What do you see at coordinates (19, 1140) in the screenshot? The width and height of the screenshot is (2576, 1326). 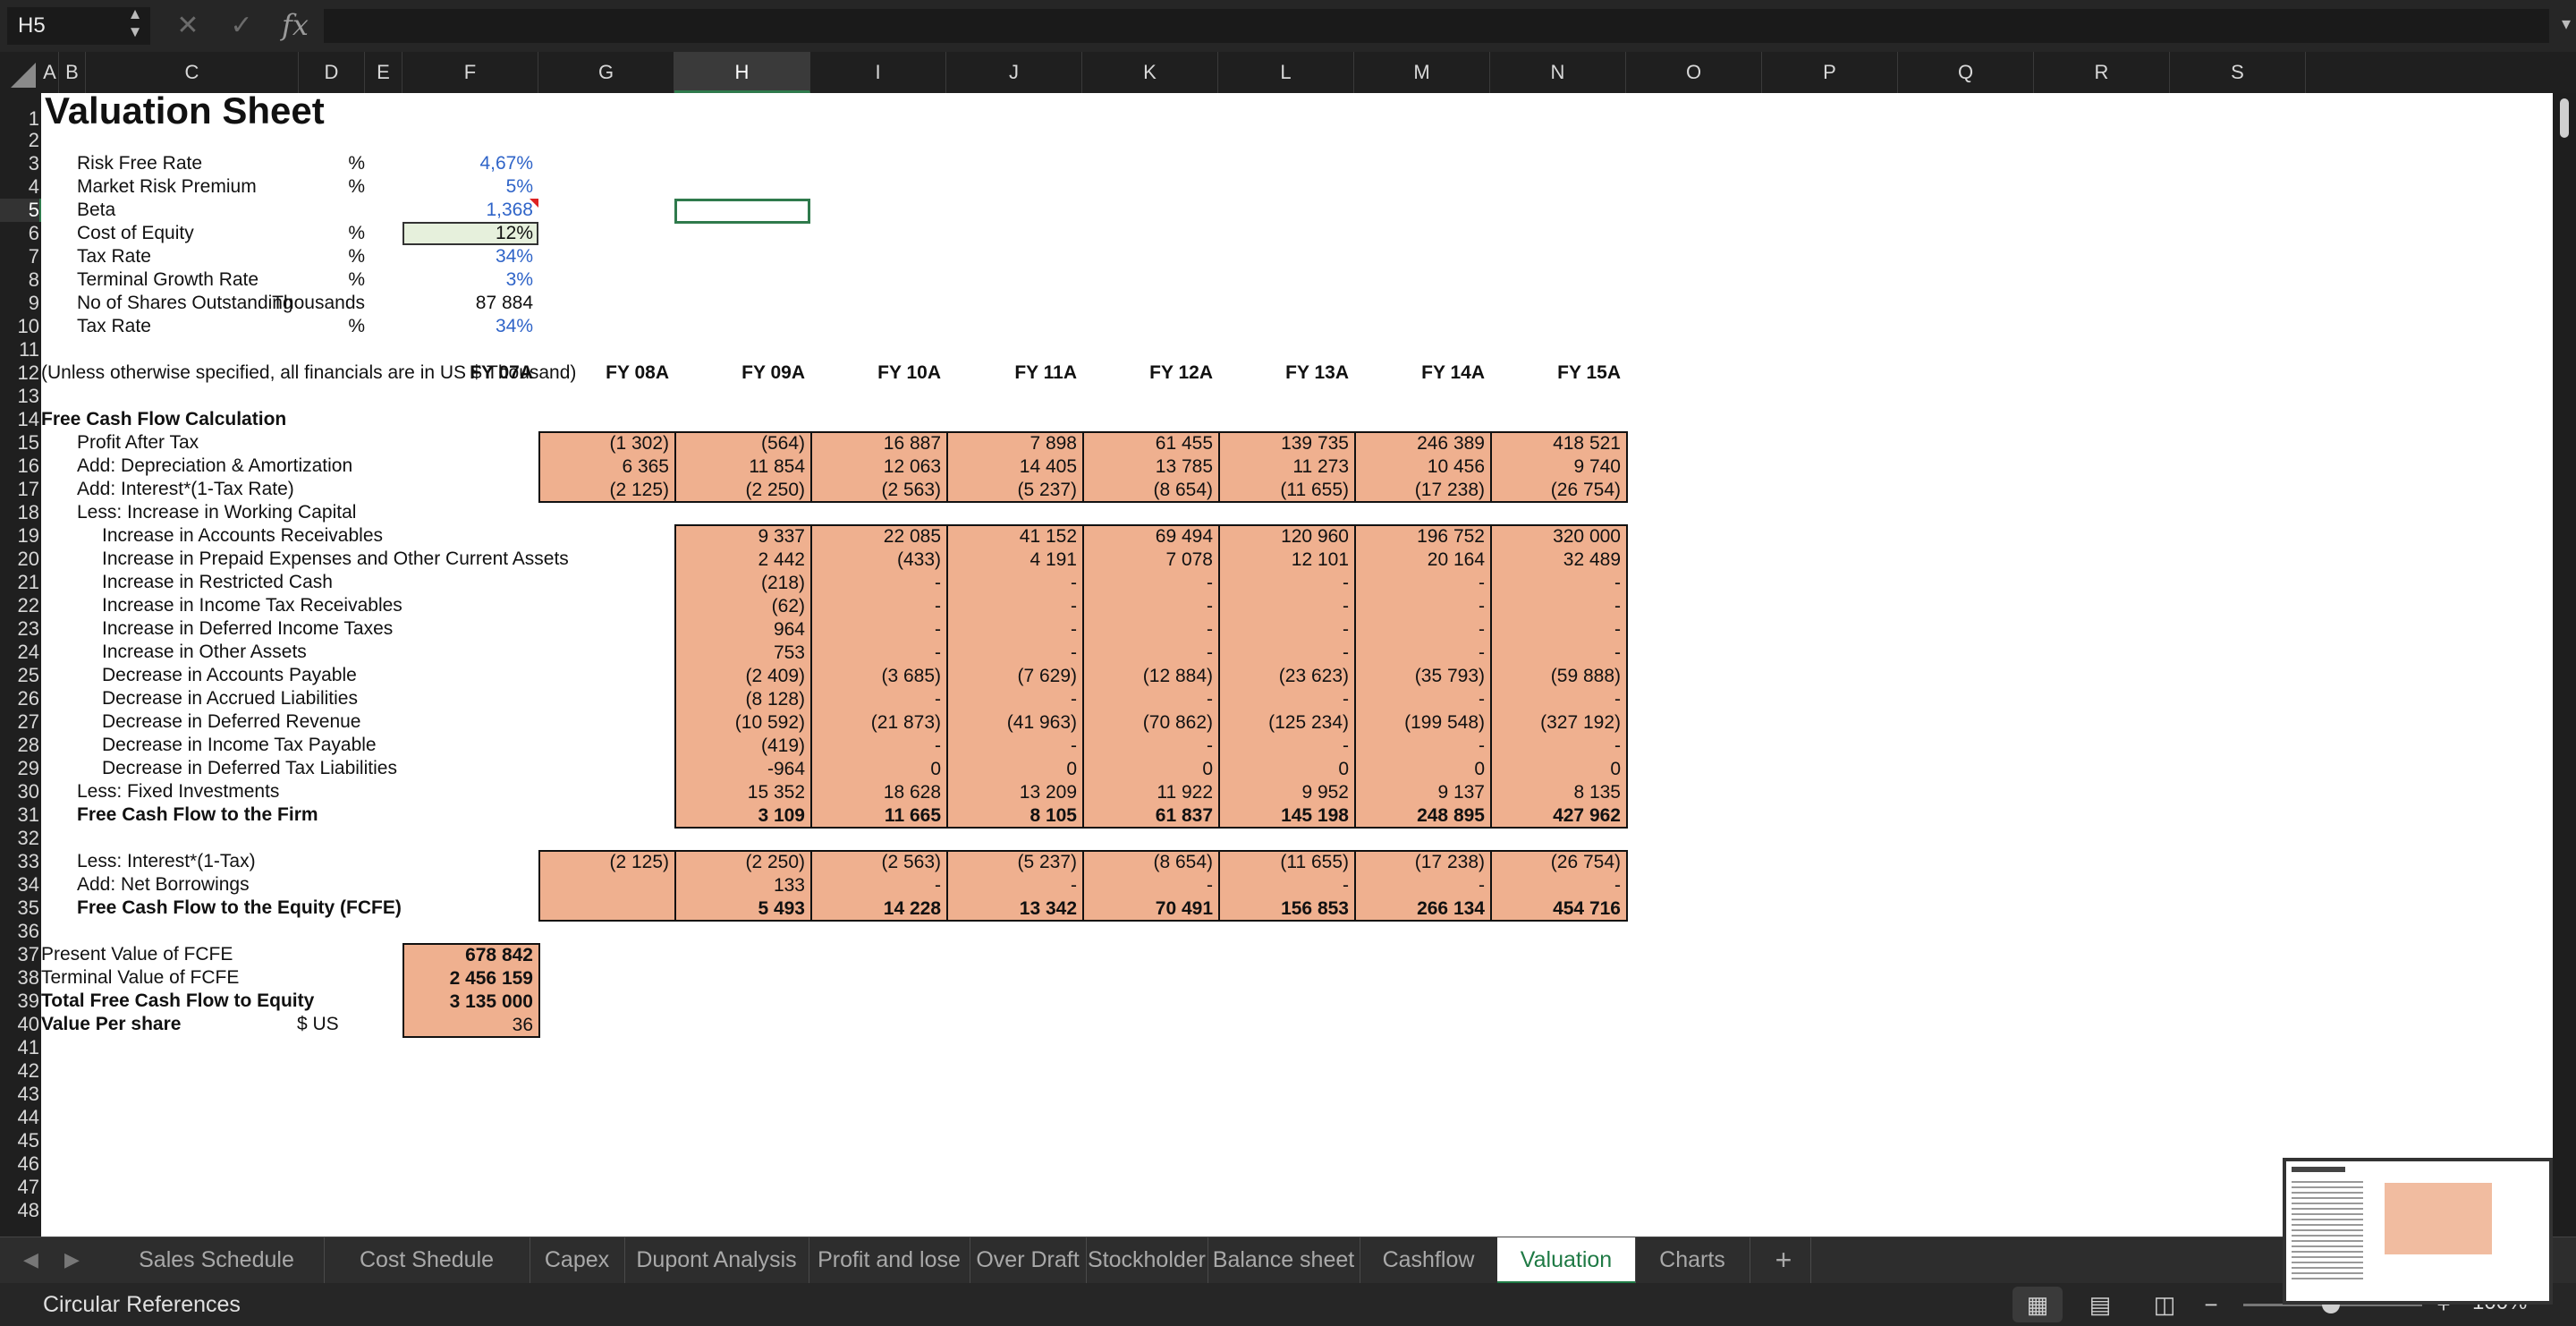 I see `row-header-45: 45` at bounding box center [19, 1140].